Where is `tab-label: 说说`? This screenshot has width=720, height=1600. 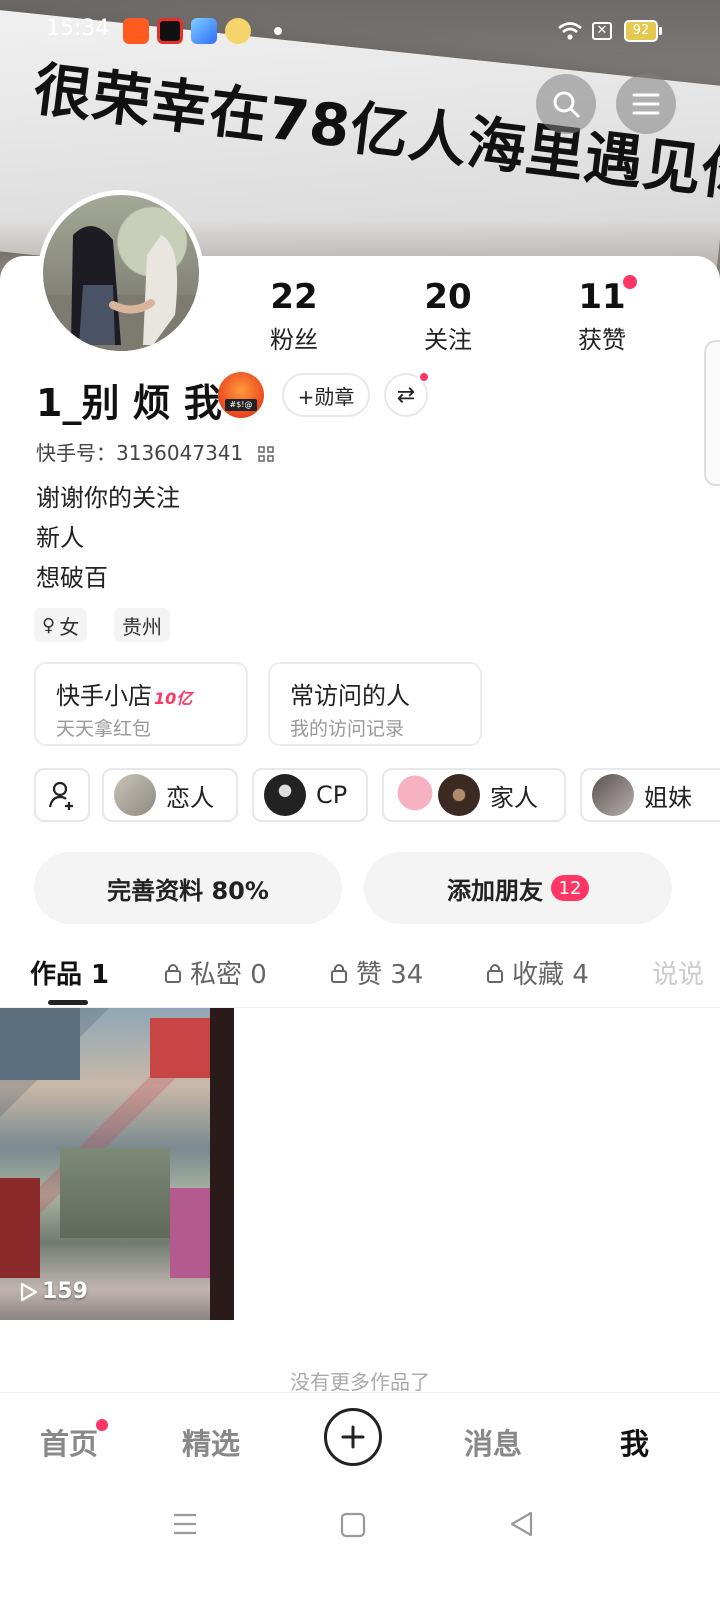
tab-label: 说说 is located at coordinates (678, 975).